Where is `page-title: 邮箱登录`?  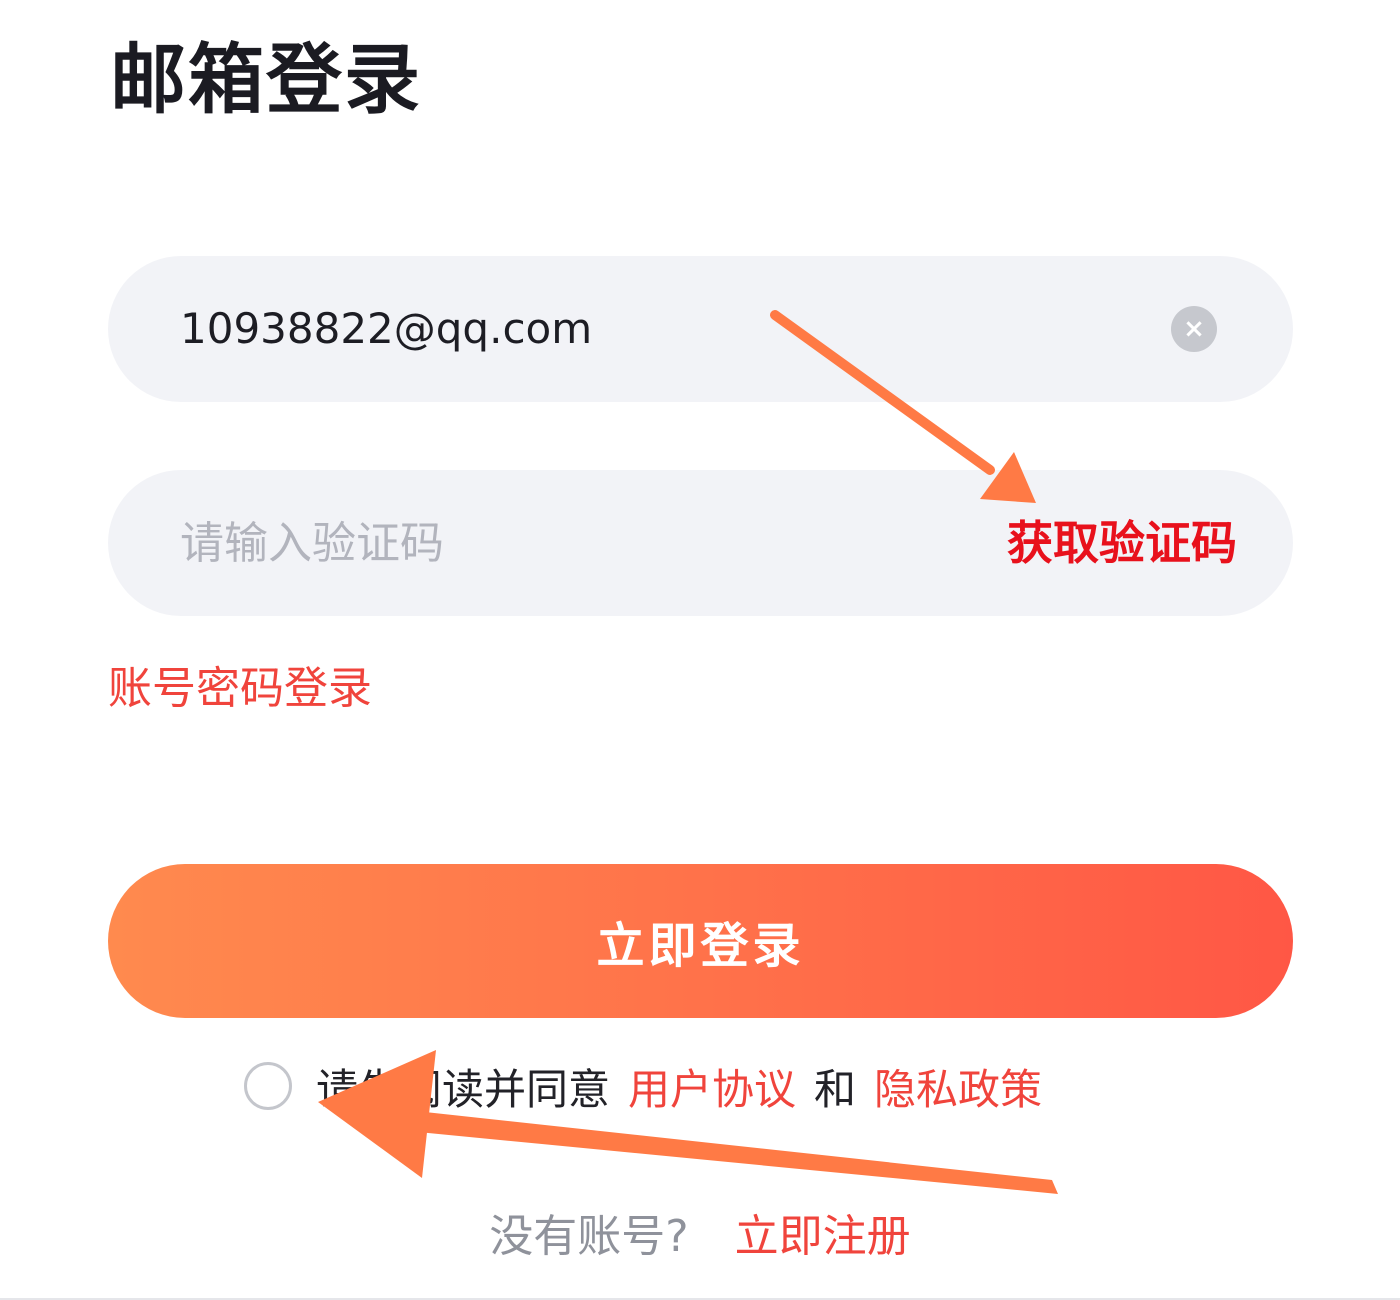 page-title: 邮箱登录 is located at coordinates (266, 79).